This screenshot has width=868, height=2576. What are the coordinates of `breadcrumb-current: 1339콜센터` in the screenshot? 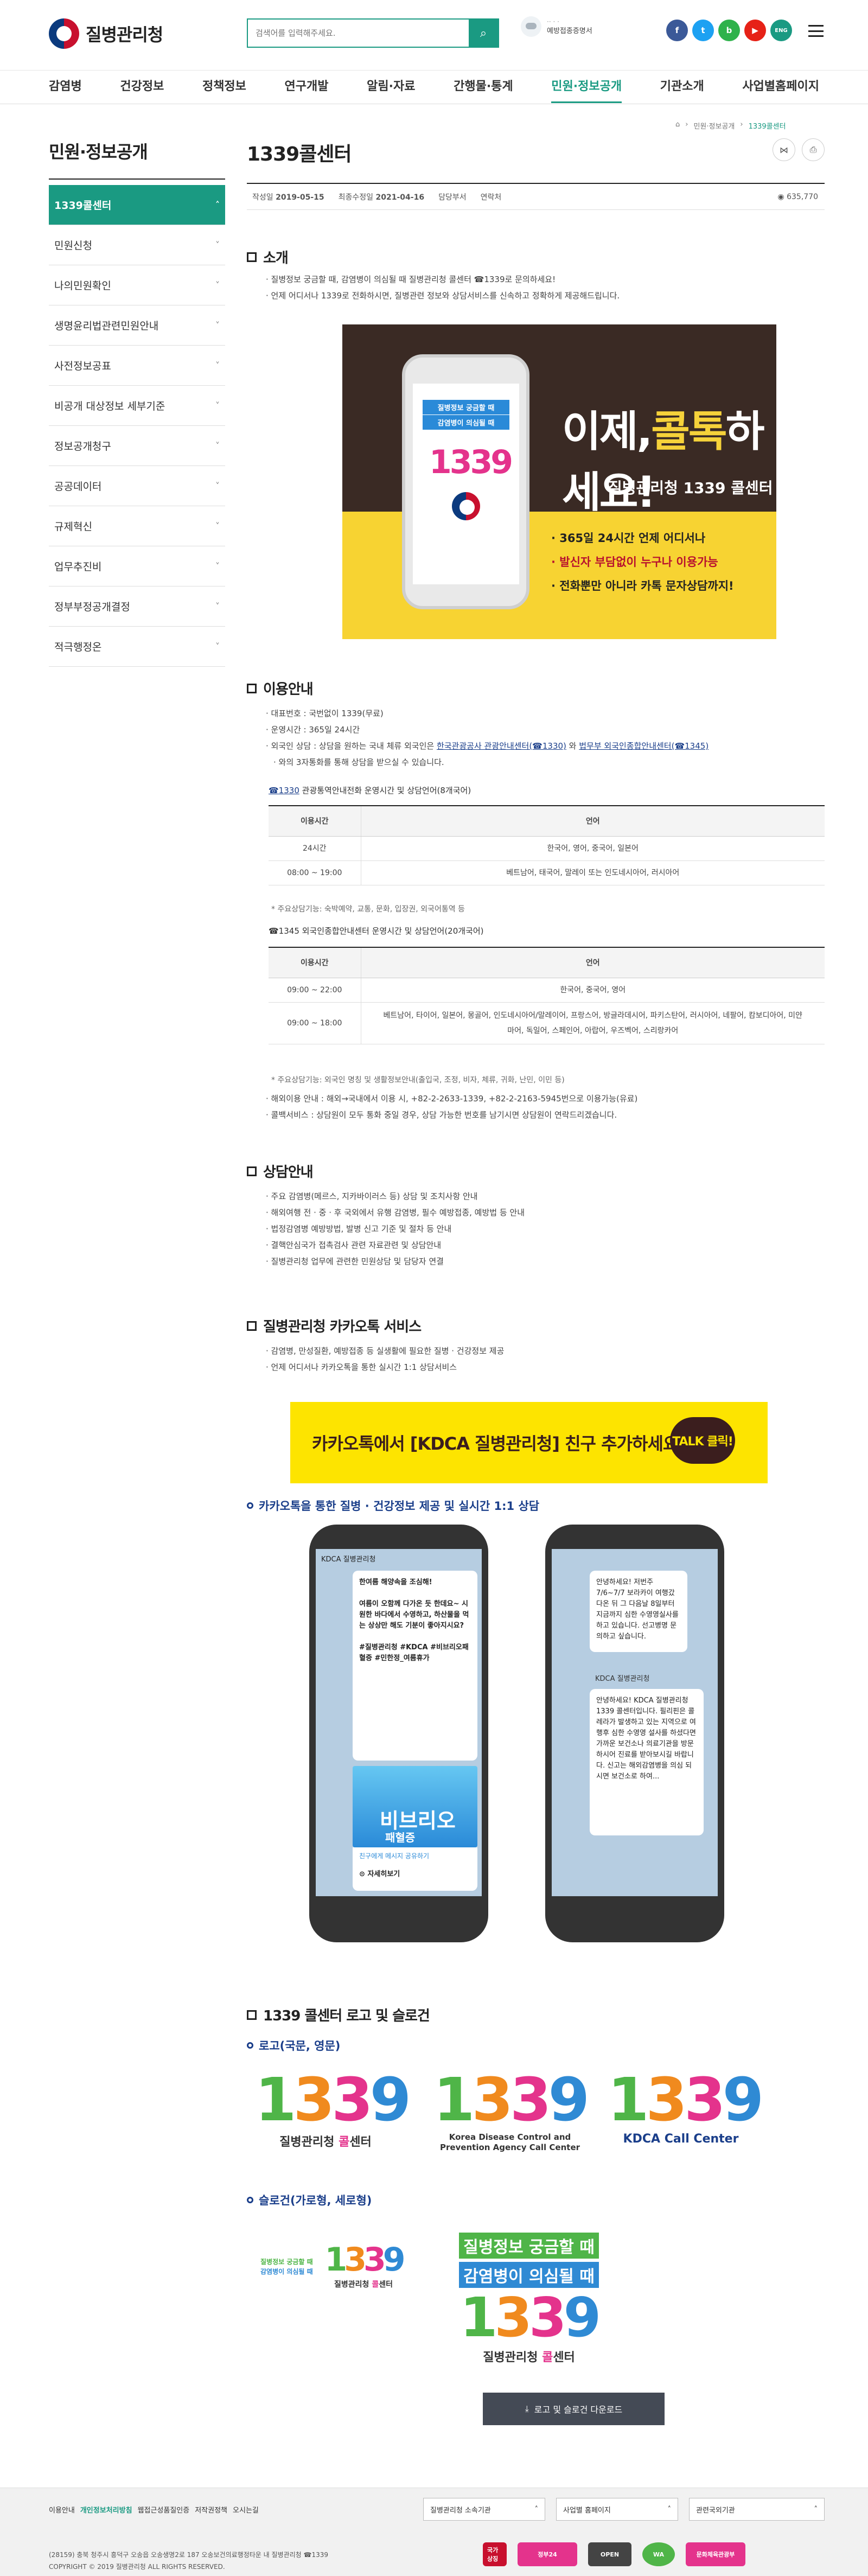 It's located at (767, 127).